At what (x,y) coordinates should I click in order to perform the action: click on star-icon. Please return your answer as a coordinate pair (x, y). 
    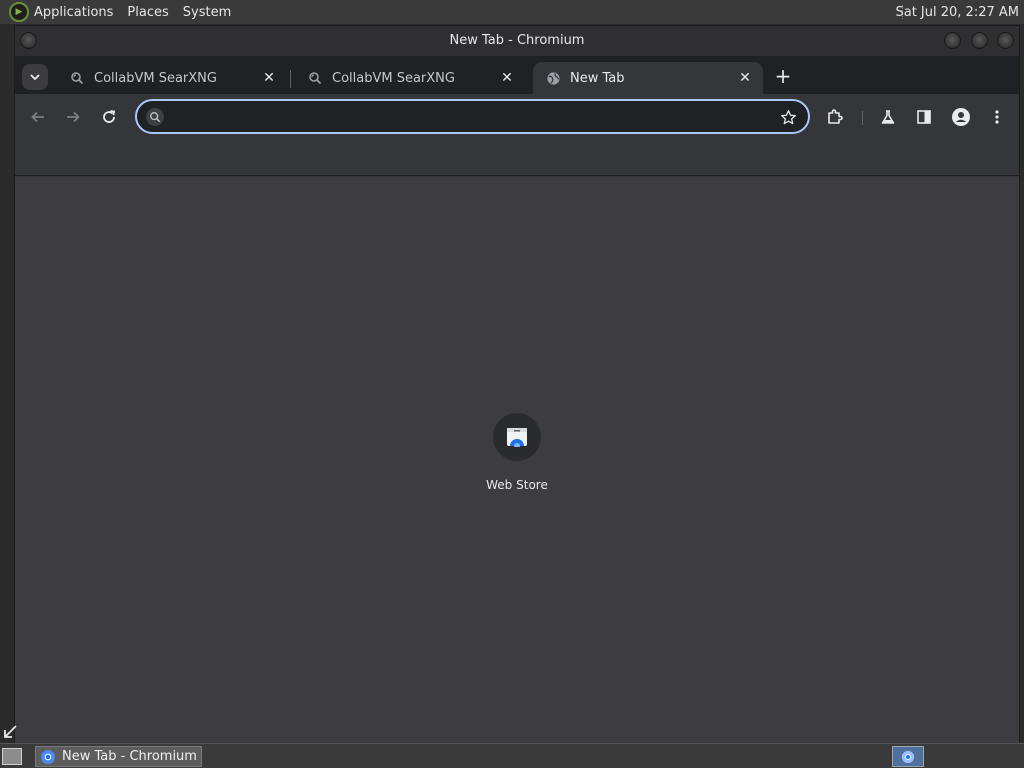
    Looking at the image, I should click on (788, 116).